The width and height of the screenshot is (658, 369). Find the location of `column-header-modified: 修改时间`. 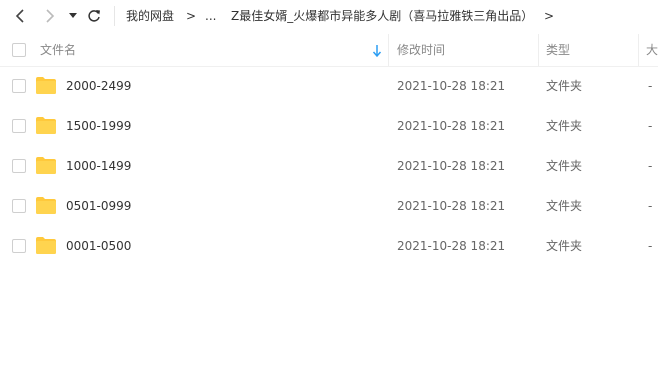

column-header-modified: 修改时间 is located at coordinates (421, 50).